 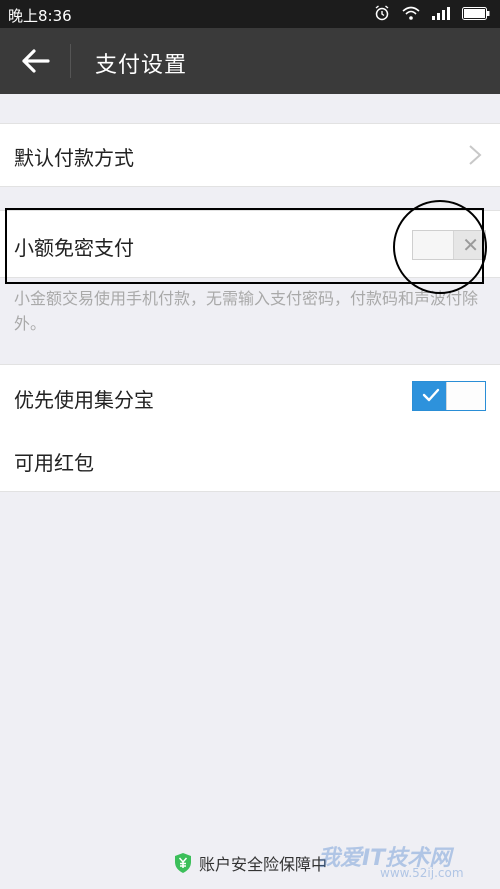 I want to click on small-amount-label: 小额免密支付, so click(x=74, y=248).